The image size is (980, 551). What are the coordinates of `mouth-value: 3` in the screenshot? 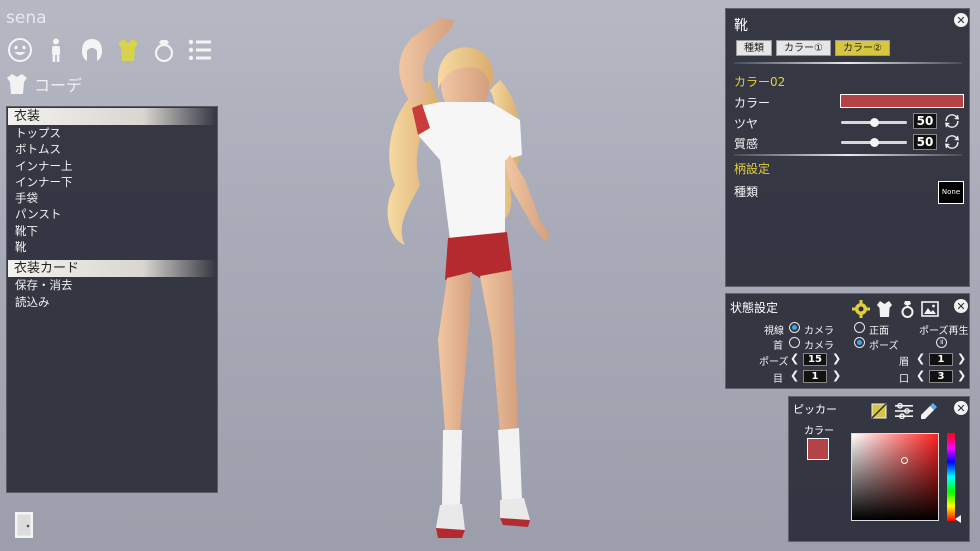 It's located at (941, 376).